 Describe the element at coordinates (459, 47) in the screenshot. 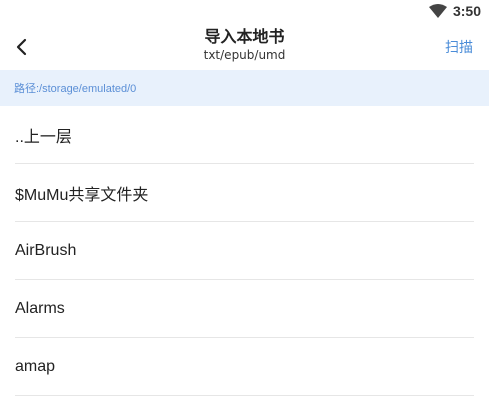

I see `scan-button: 扫描` at that location.